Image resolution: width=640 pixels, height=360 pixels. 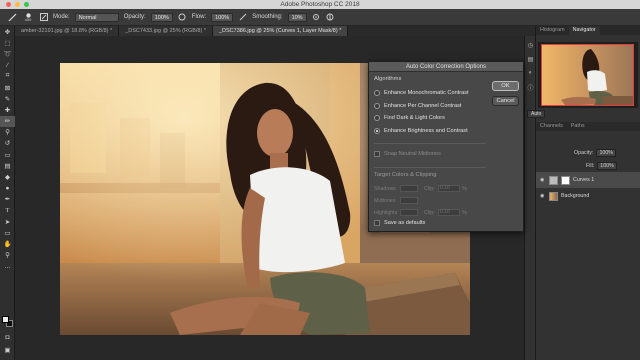 I want to click on marquee-tool-icon: ⬚, so click(x=7, y=42).